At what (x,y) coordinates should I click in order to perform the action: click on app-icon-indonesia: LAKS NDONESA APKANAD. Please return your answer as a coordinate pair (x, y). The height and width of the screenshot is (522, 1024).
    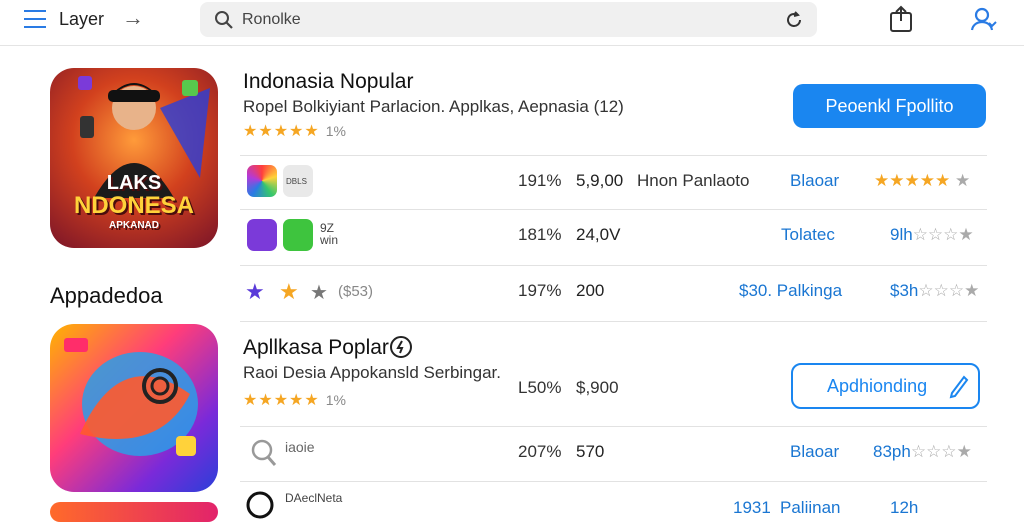
    Looking at the image, I should click on (134, 158).